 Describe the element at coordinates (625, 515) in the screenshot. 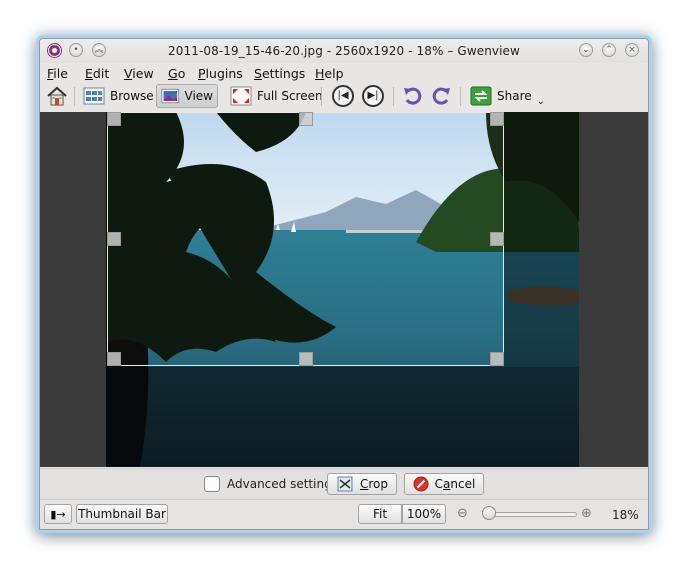

I see `zoom-value: 18%` at that location.